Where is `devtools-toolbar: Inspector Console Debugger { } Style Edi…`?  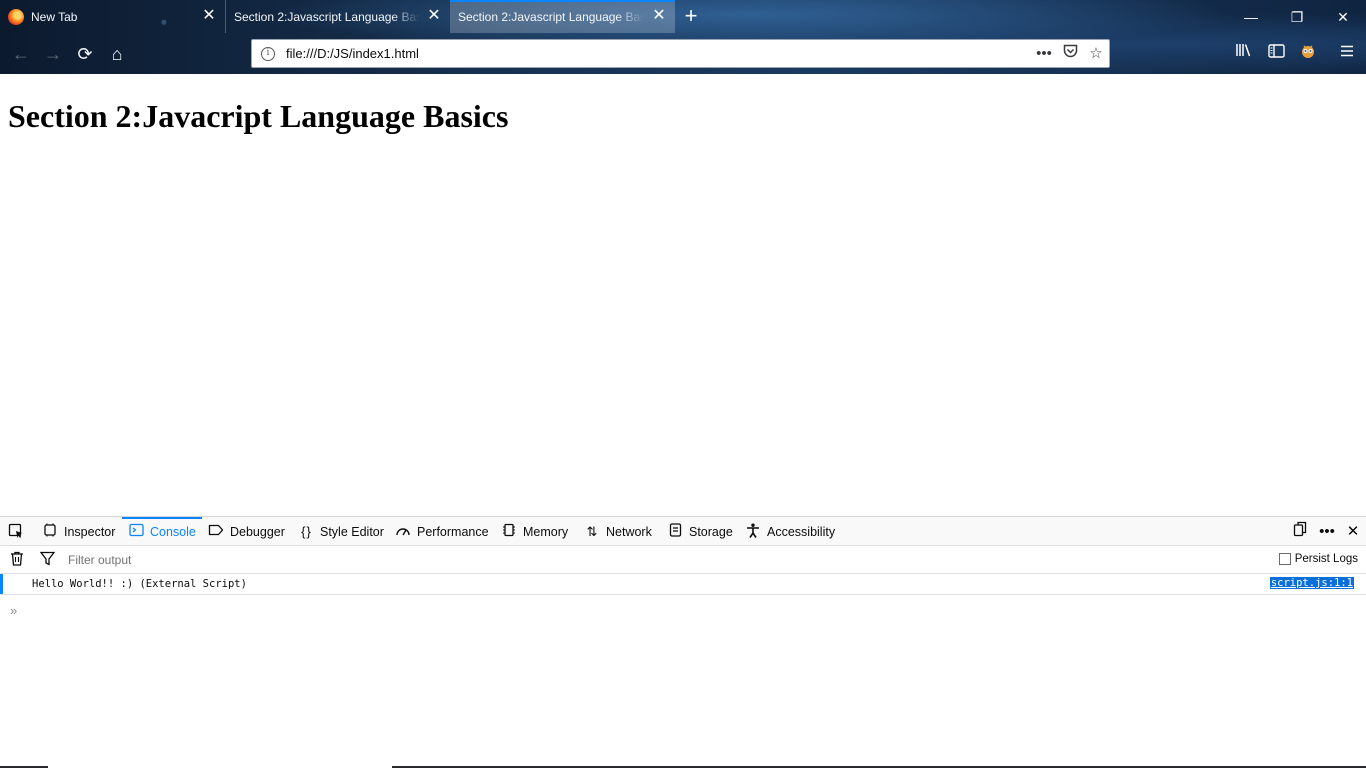
devtools-toolbar: Inspector Console Debugger { } Style Edi… is located at coordinates (683, 531).